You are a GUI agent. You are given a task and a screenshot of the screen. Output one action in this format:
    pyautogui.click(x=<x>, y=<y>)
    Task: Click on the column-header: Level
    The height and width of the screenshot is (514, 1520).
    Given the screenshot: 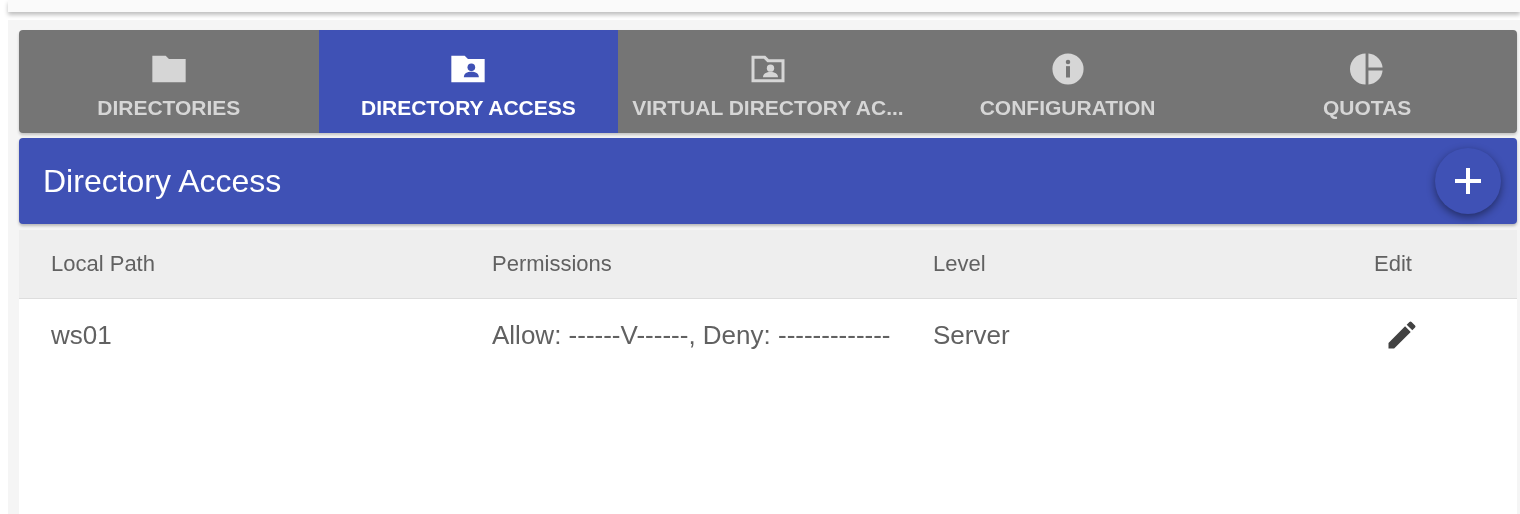 What is the action you would take?
    pyautogui.click(x=960, y=264)
    